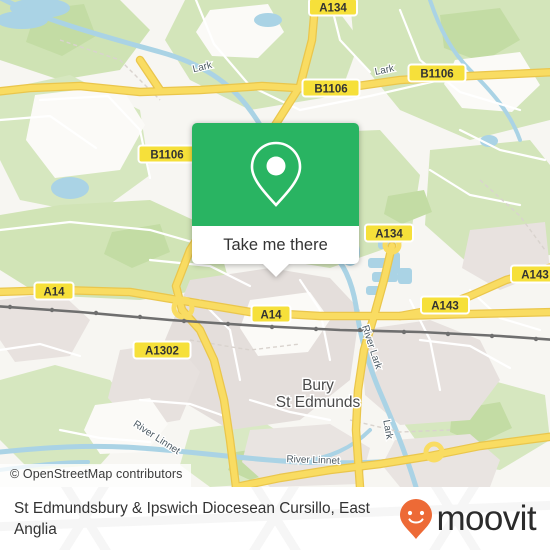  What do you see at coordinates (318, 402) in the screenshot?
I see `place-label: St Edmunds` at bounding box center [318, 402].